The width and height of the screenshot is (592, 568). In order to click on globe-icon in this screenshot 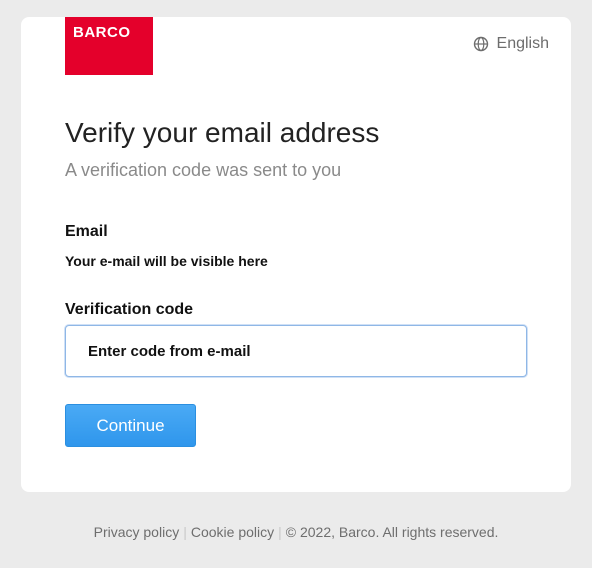, I will do `click(480, 44)`.